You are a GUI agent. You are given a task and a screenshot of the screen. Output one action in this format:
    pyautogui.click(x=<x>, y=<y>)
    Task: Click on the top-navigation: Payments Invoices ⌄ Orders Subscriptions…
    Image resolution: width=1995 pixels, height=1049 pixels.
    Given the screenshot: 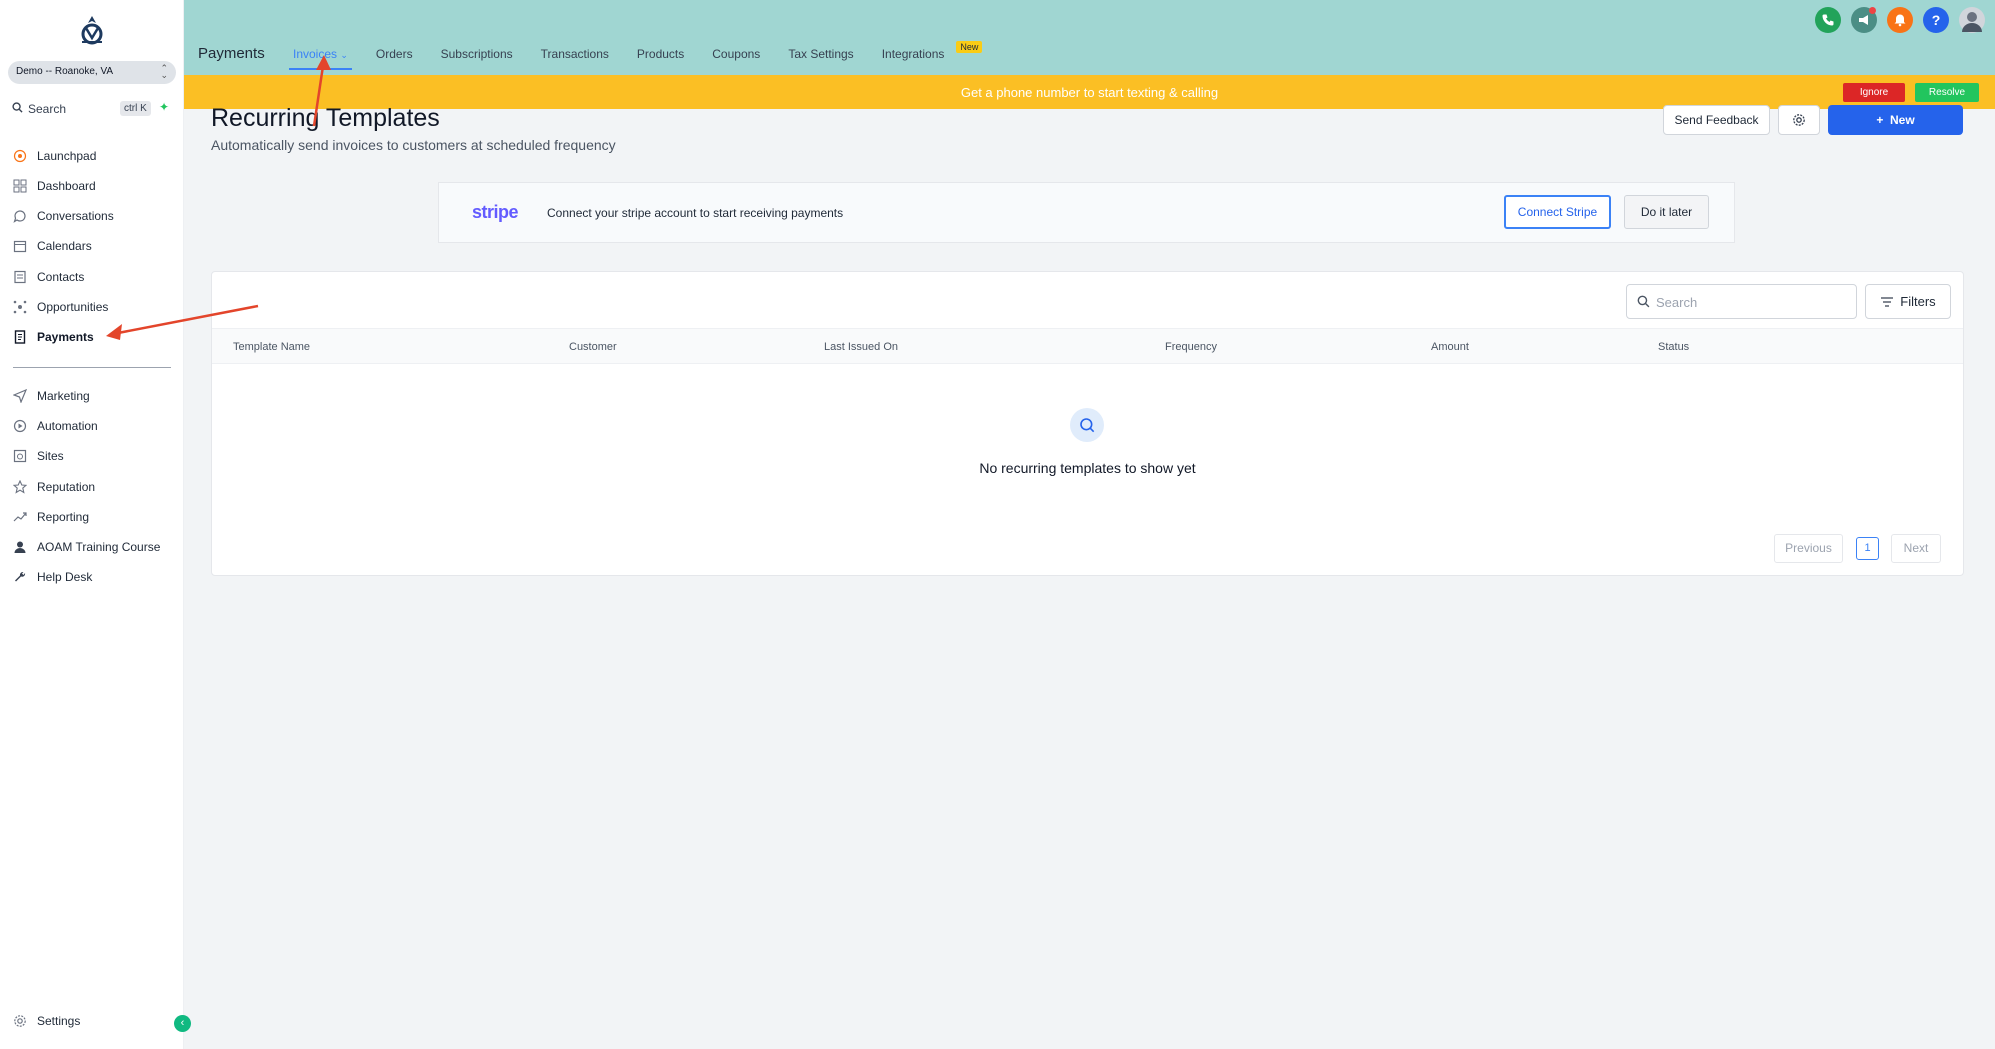 What is the action you would take?
    pyautogui.click(x=1089, y=37)
    